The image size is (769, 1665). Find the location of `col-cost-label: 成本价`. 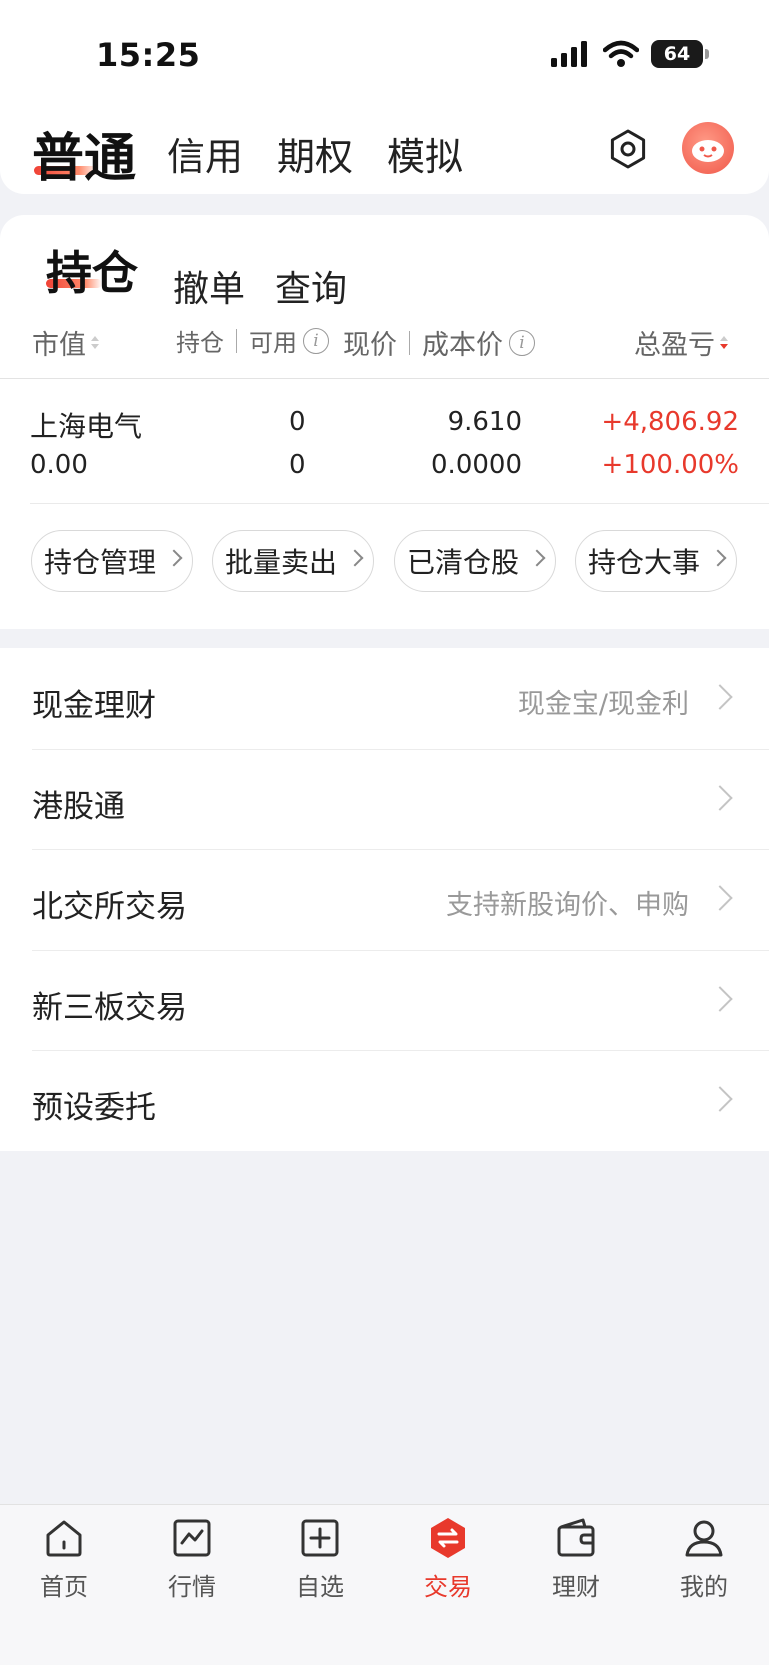

col-cost-label: 成本价 is located at coordinates (462, 345).